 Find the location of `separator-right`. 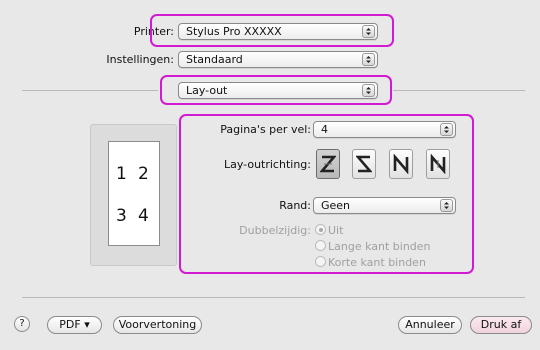

separator-right is located at coordinates (459, 90).